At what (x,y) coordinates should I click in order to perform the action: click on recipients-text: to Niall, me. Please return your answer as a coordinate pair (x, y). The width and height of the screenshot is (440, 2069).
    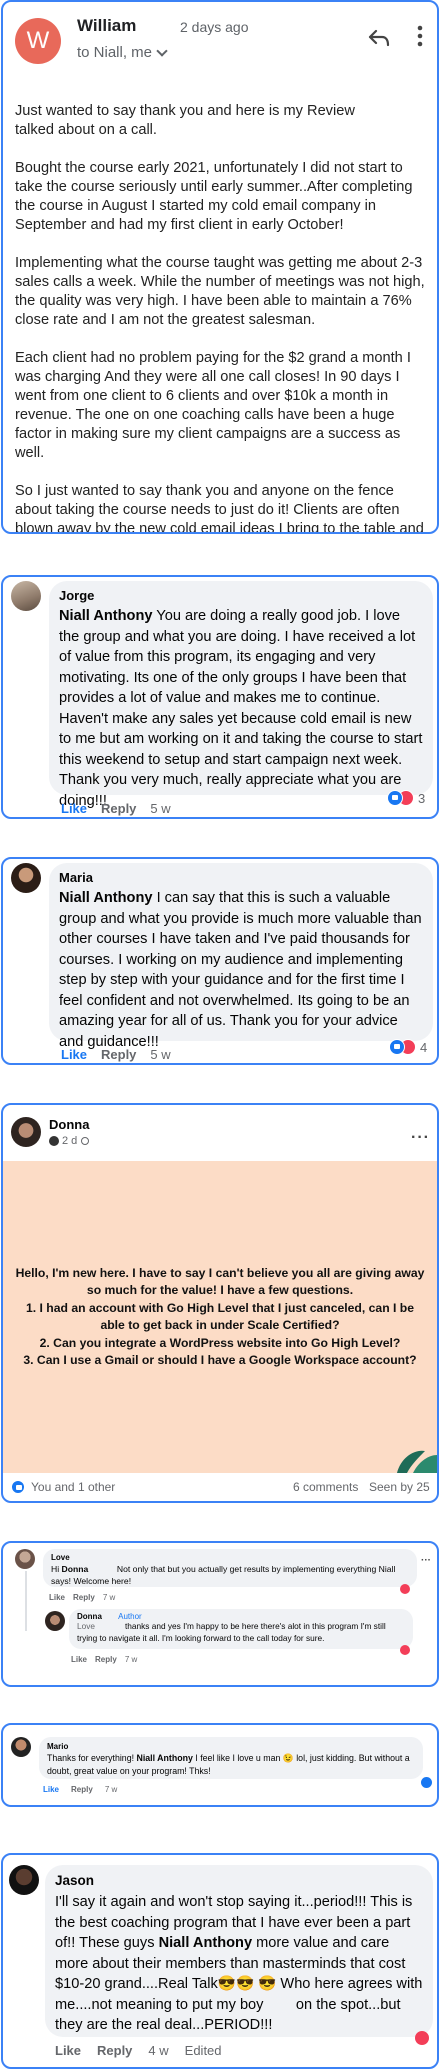
    Looking at the image, I should click on (115, 52).